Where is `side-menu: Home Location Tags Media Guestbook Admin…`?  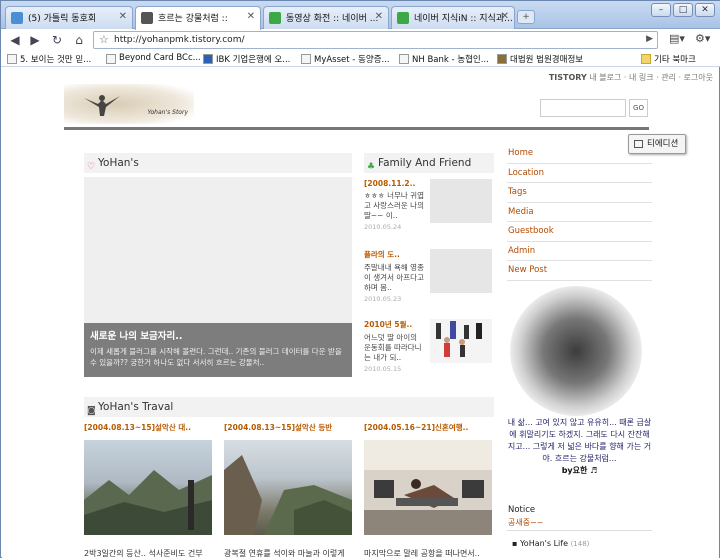
side-menu: Home Location Tags Media Guestbook Admin… is located at coordinates (579, 212).